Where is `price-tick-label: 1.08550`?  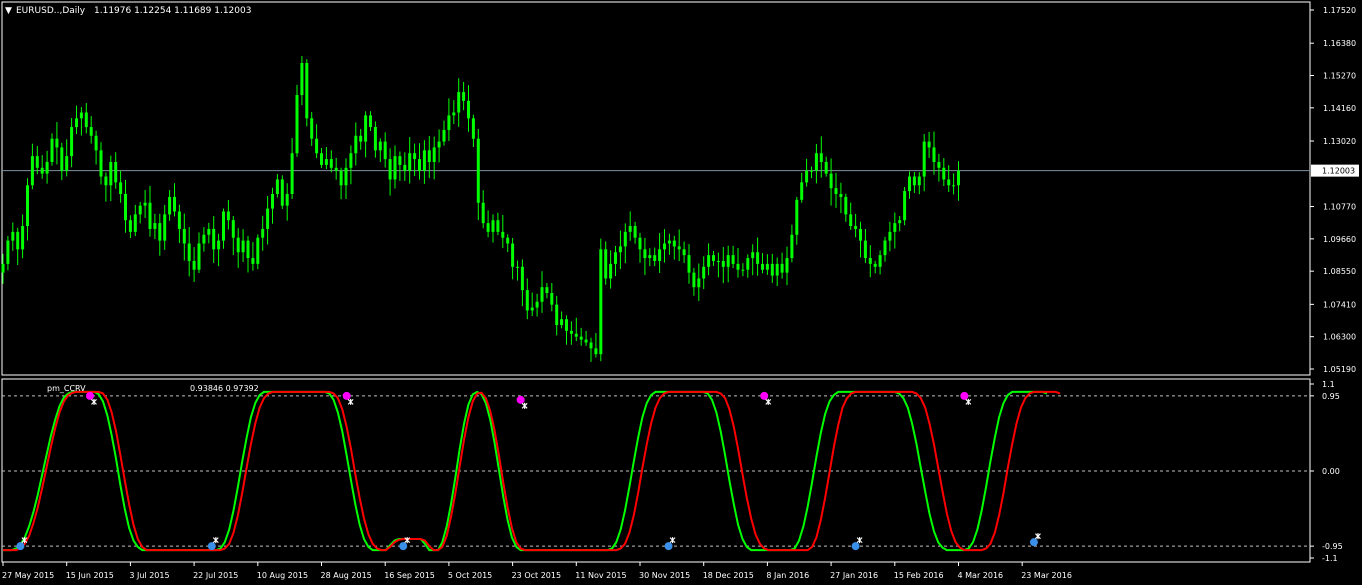 price-tick-label: 1.08550 is located at coordinates (1339, 271).